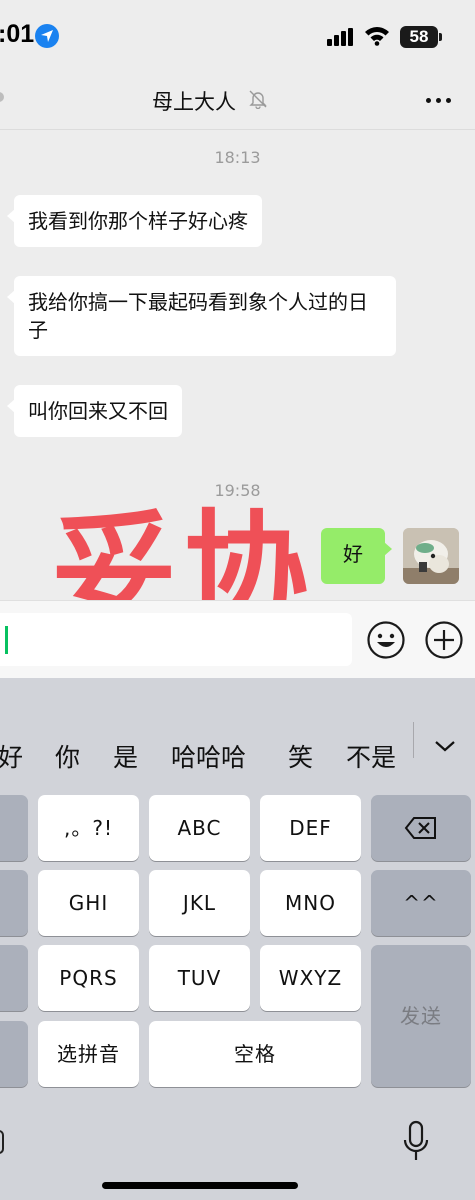 This screenshot has height=1200, width=475. I want to click on chat-title: 母上大人, so click(194, 101).